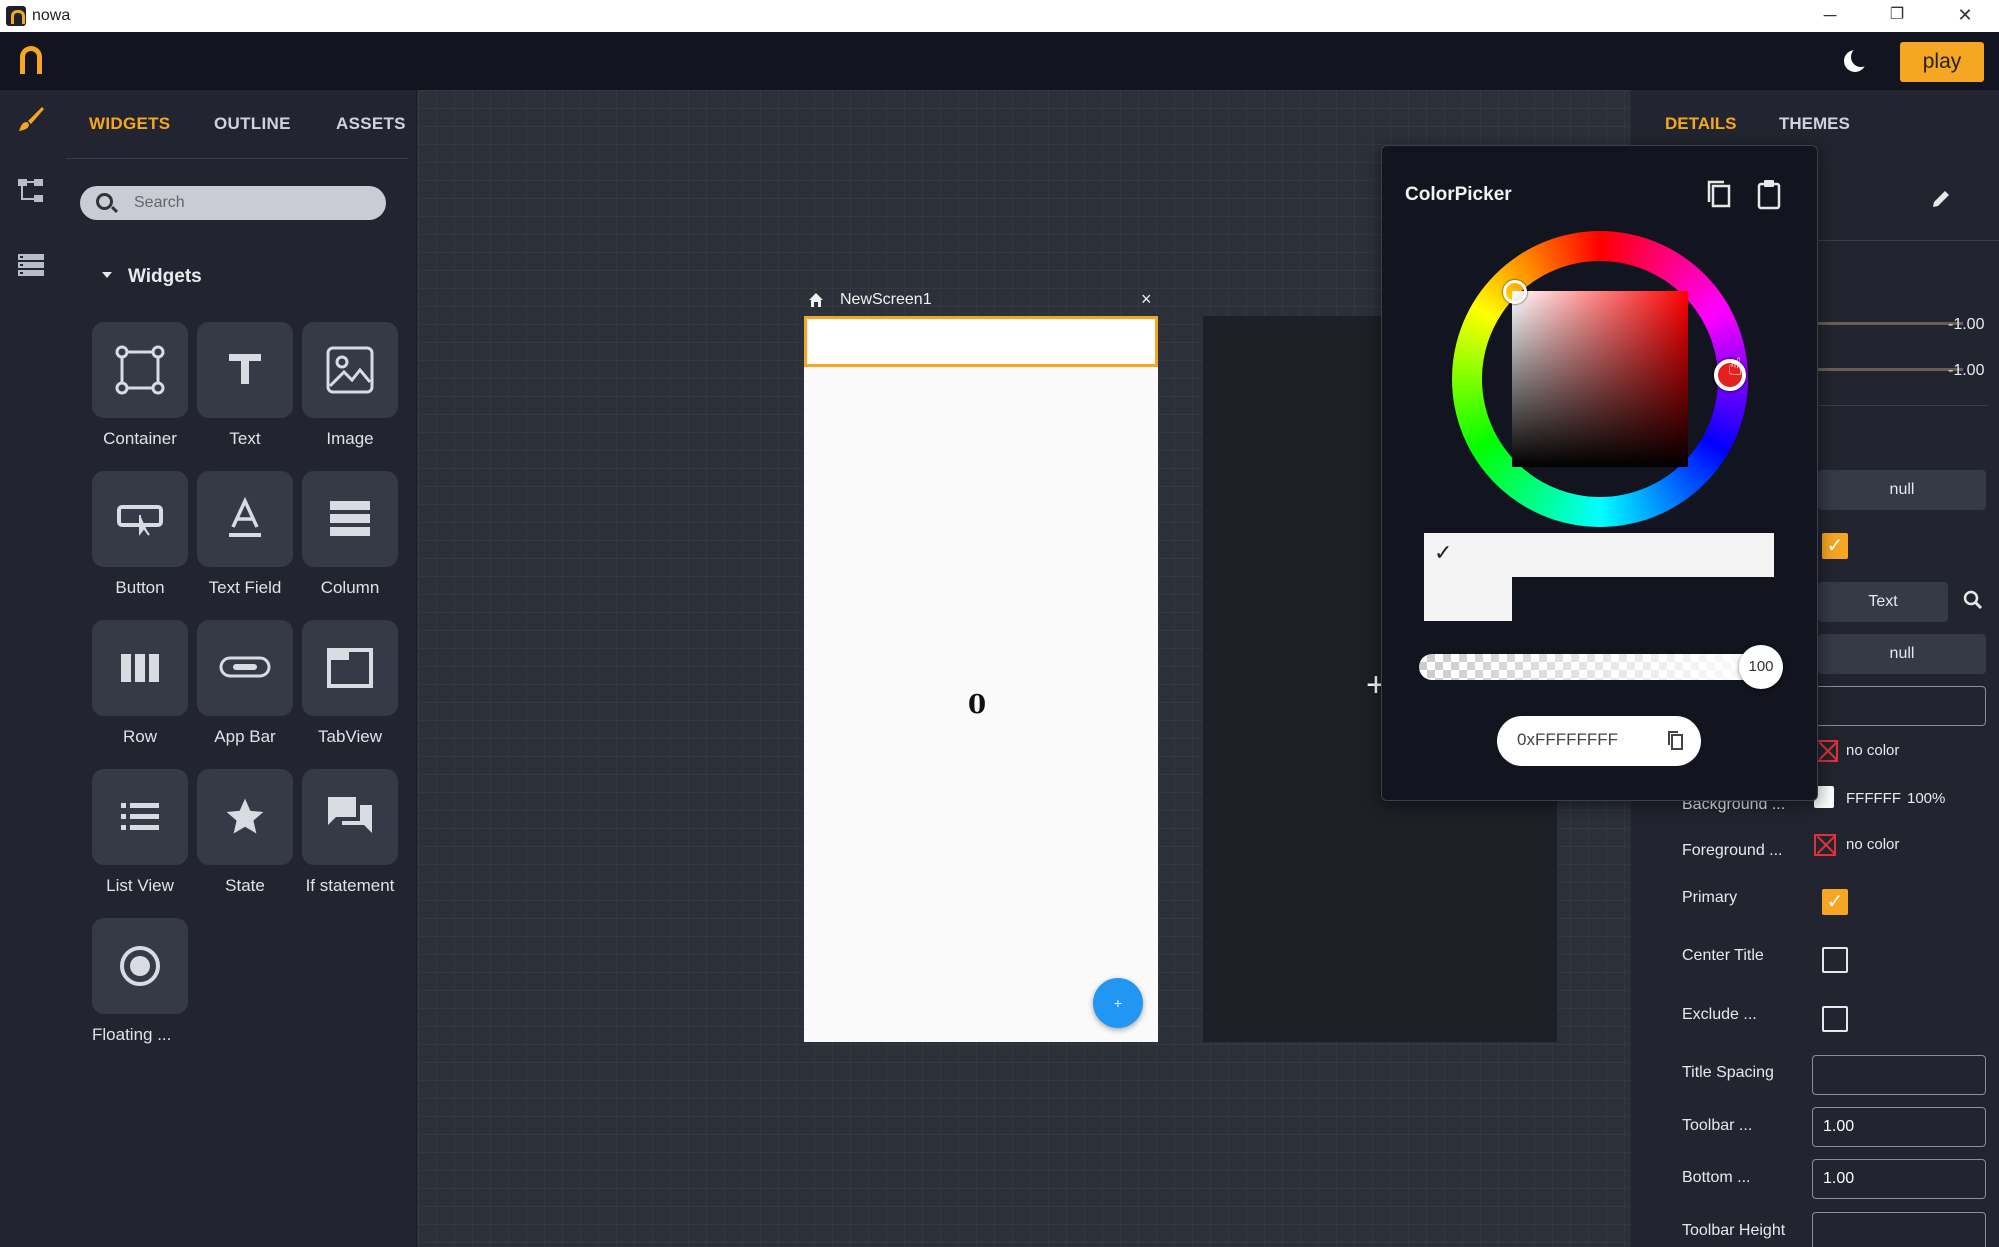 The height and width of the screenshot is (1247, 1999). I want to click on checkbox-checked: ✓, so click(1835, 546).